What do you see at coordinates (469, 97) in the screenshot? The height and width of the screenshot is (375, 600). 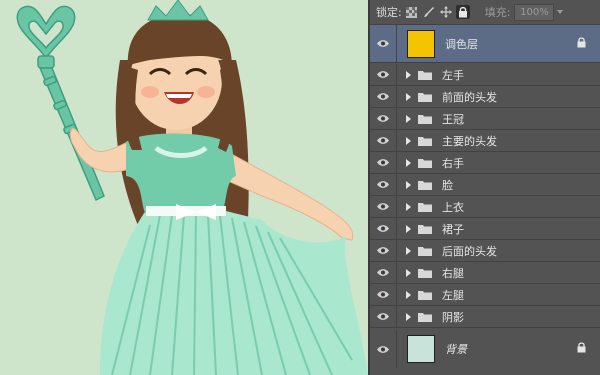 I see `layer-name: 前面的头发` at bounding box center [469, 97].